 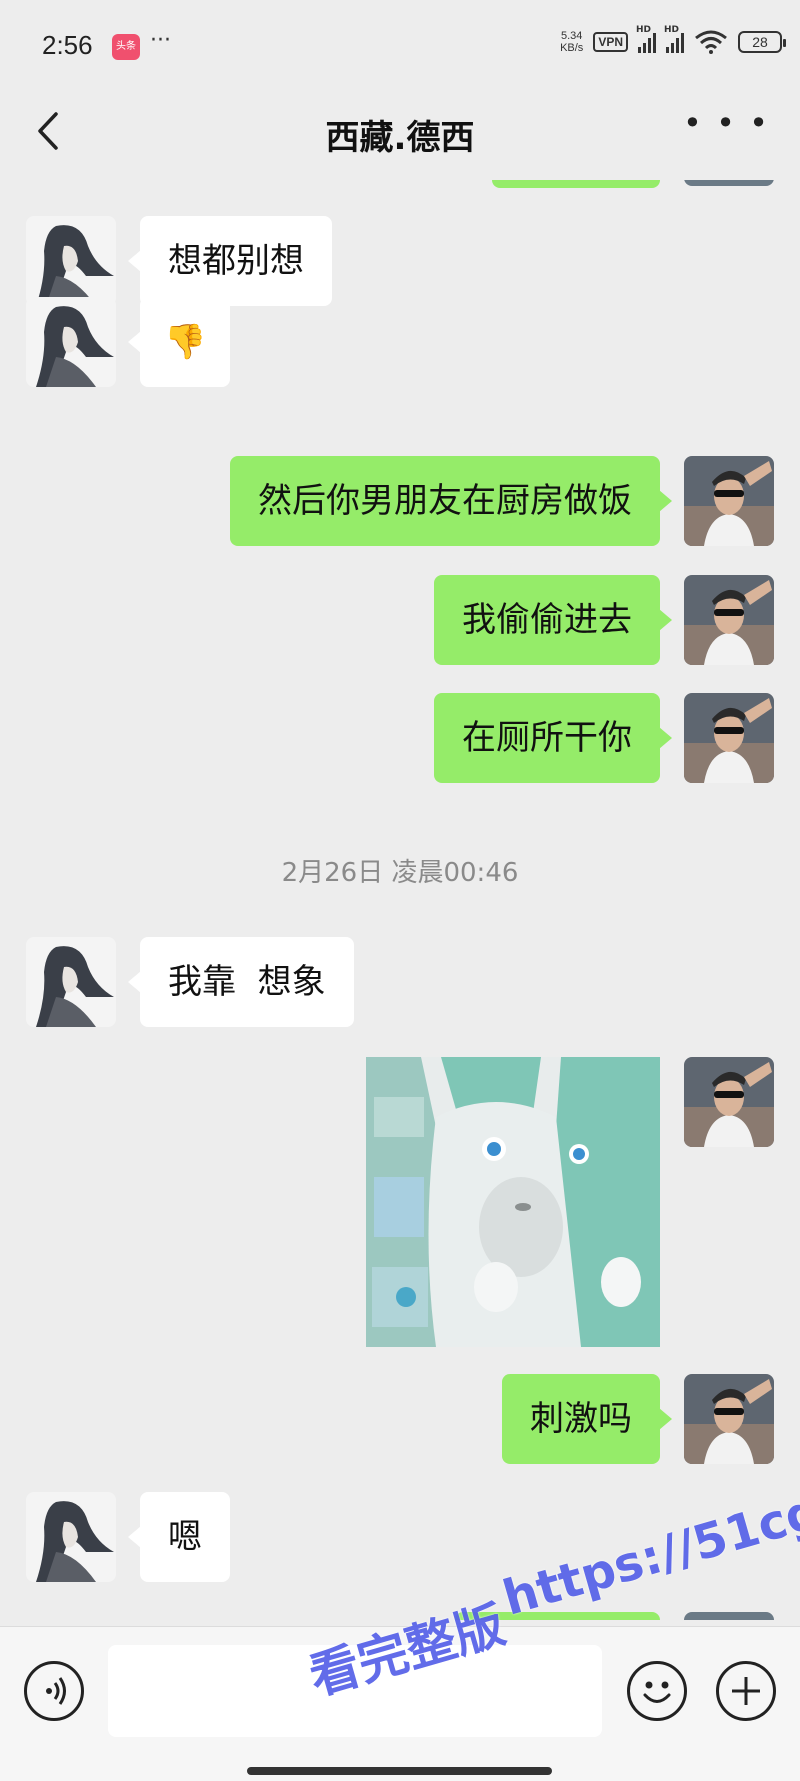 I want to click on status-time: 2:56, so click(x=67, y=45).